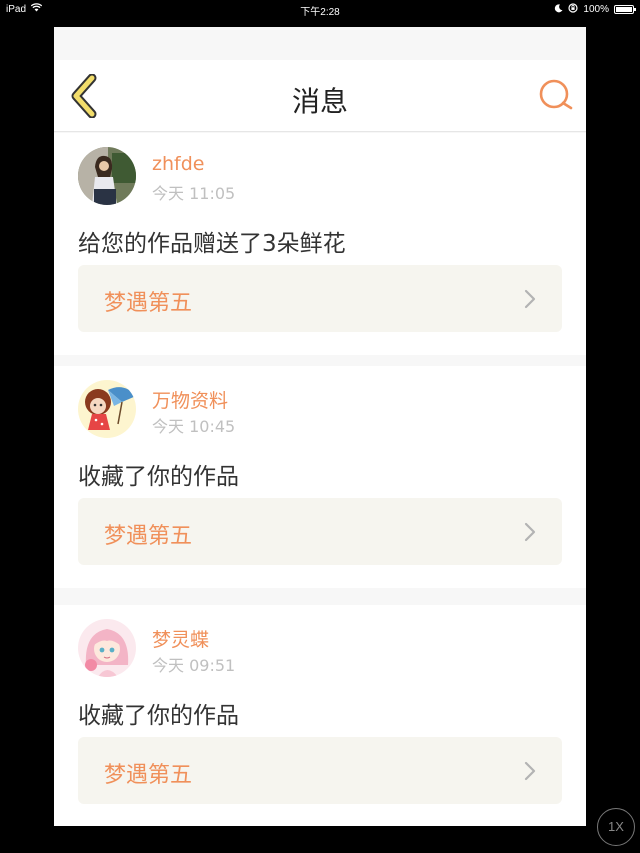  I want to click on timestamp: 今天 10:45, so click(194, 426).